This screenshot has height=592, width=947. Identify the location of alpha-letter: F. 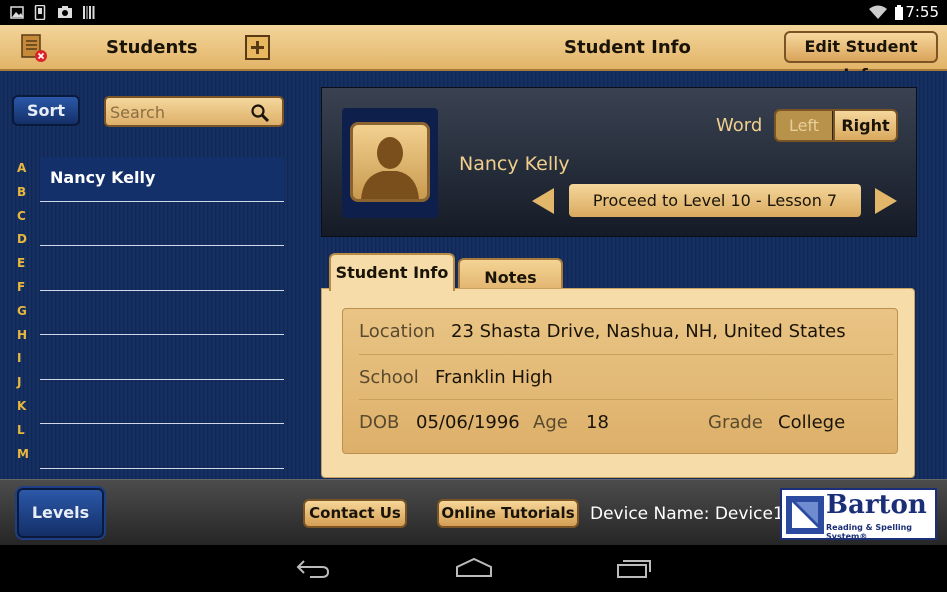
(25, 292).